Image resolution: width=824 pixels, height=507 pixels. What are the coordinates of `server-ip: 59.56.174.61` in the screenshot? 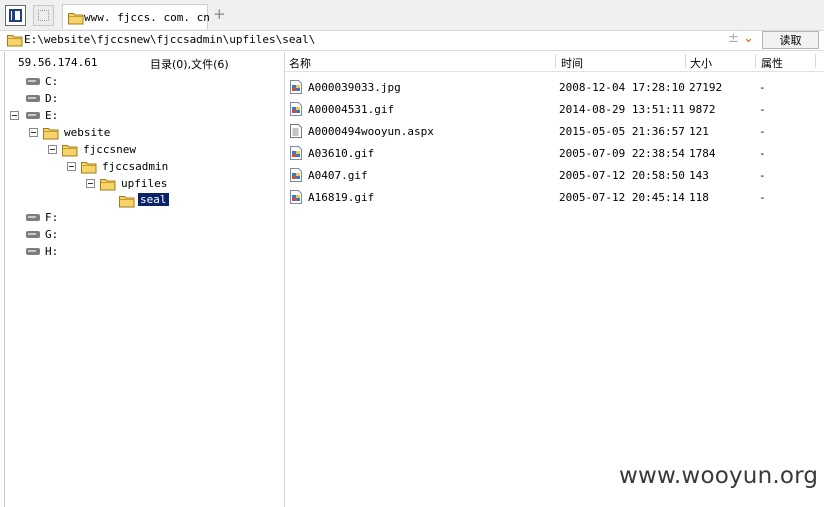 It's located at (58, 62).